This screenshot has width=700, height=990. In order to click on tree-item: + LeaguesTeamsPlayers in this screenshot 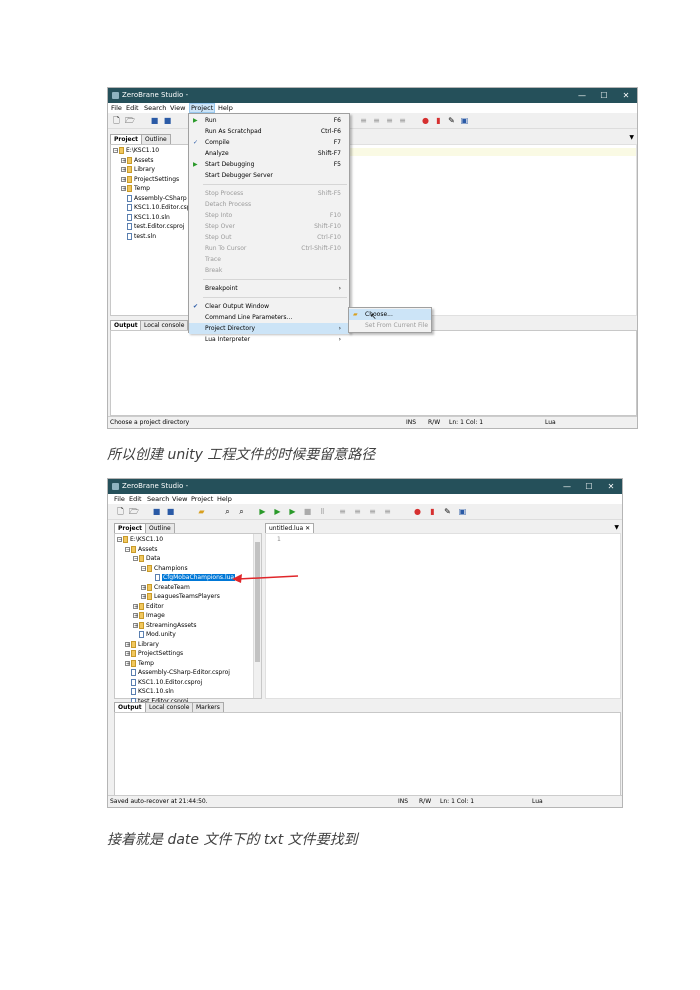, I will do `click(176, 597)`.